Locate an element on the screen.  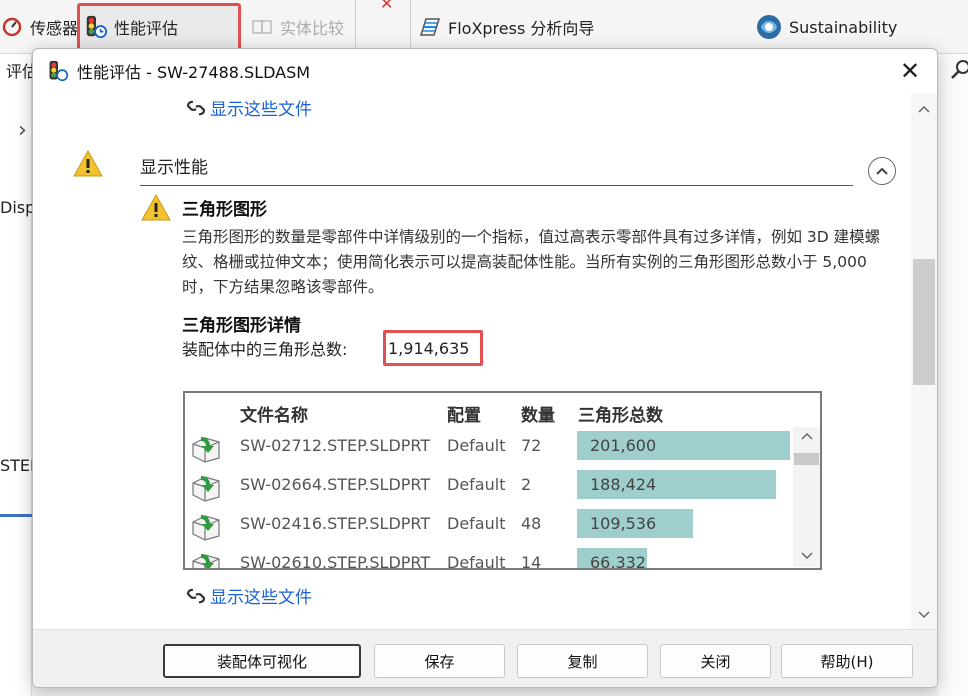
toolbar-sustainability-label: Sustainability is located at coordinates (843, 27).